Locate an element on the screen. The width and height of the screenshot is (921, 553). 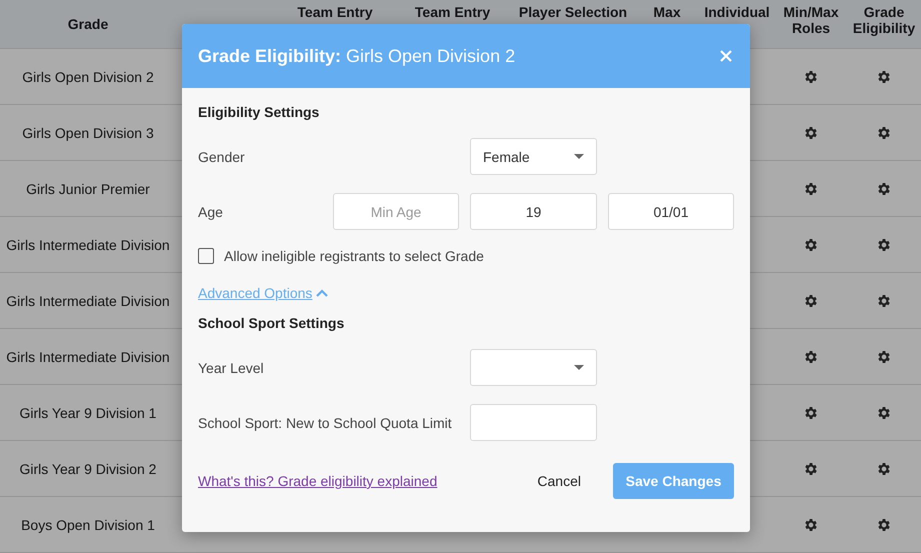
dialog-title: Grade Eligibility: Girls Open Division 2 is located at coordinates (357, 56).